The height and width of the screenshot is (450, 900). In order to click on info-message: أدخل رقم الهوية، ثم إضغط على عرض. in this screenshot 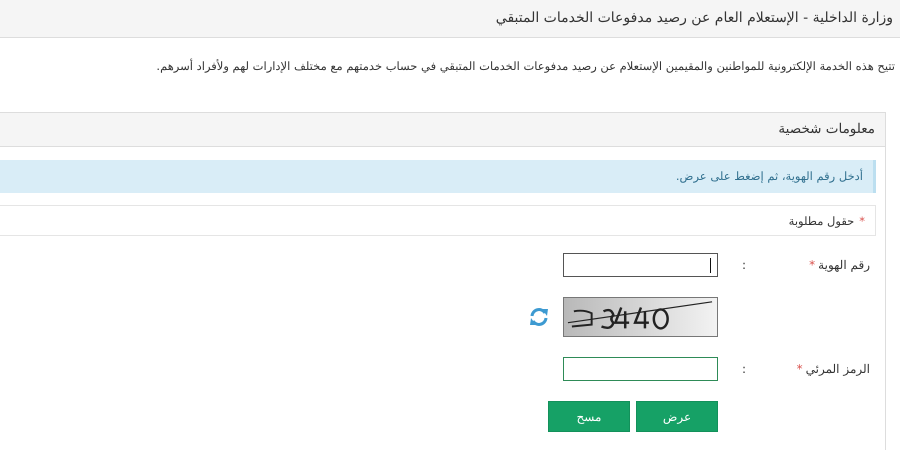, I will do `click(438, 176)`.